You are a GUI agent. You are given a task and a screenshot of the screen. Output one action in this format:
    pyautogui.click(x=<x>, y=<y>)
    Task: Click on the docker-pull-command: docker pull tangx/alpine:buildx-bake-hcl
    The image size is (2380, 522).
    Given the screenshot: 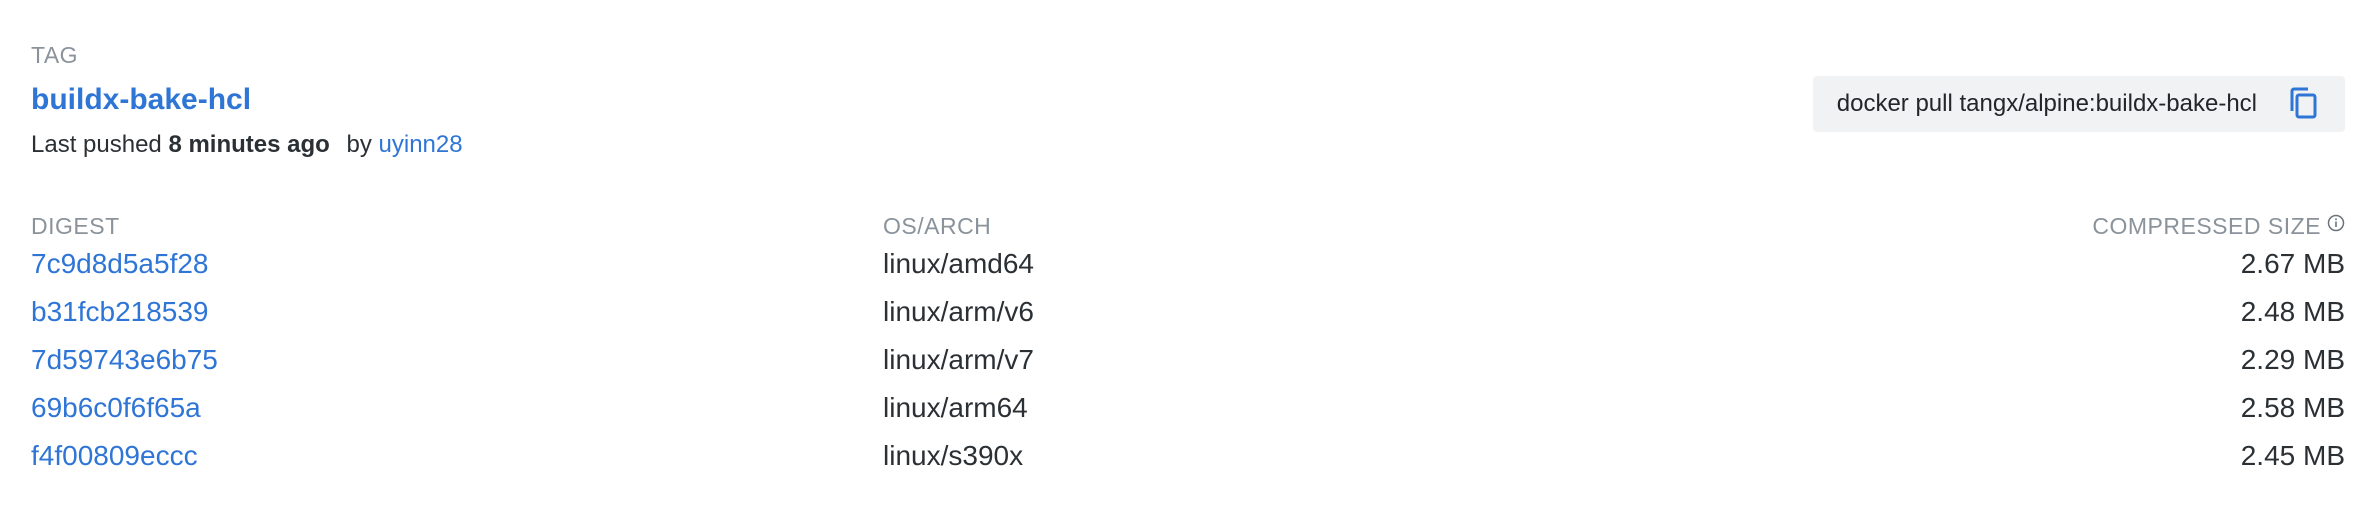 What is the action you would take?
    pyautogui.click(x=2047, y=104)
    